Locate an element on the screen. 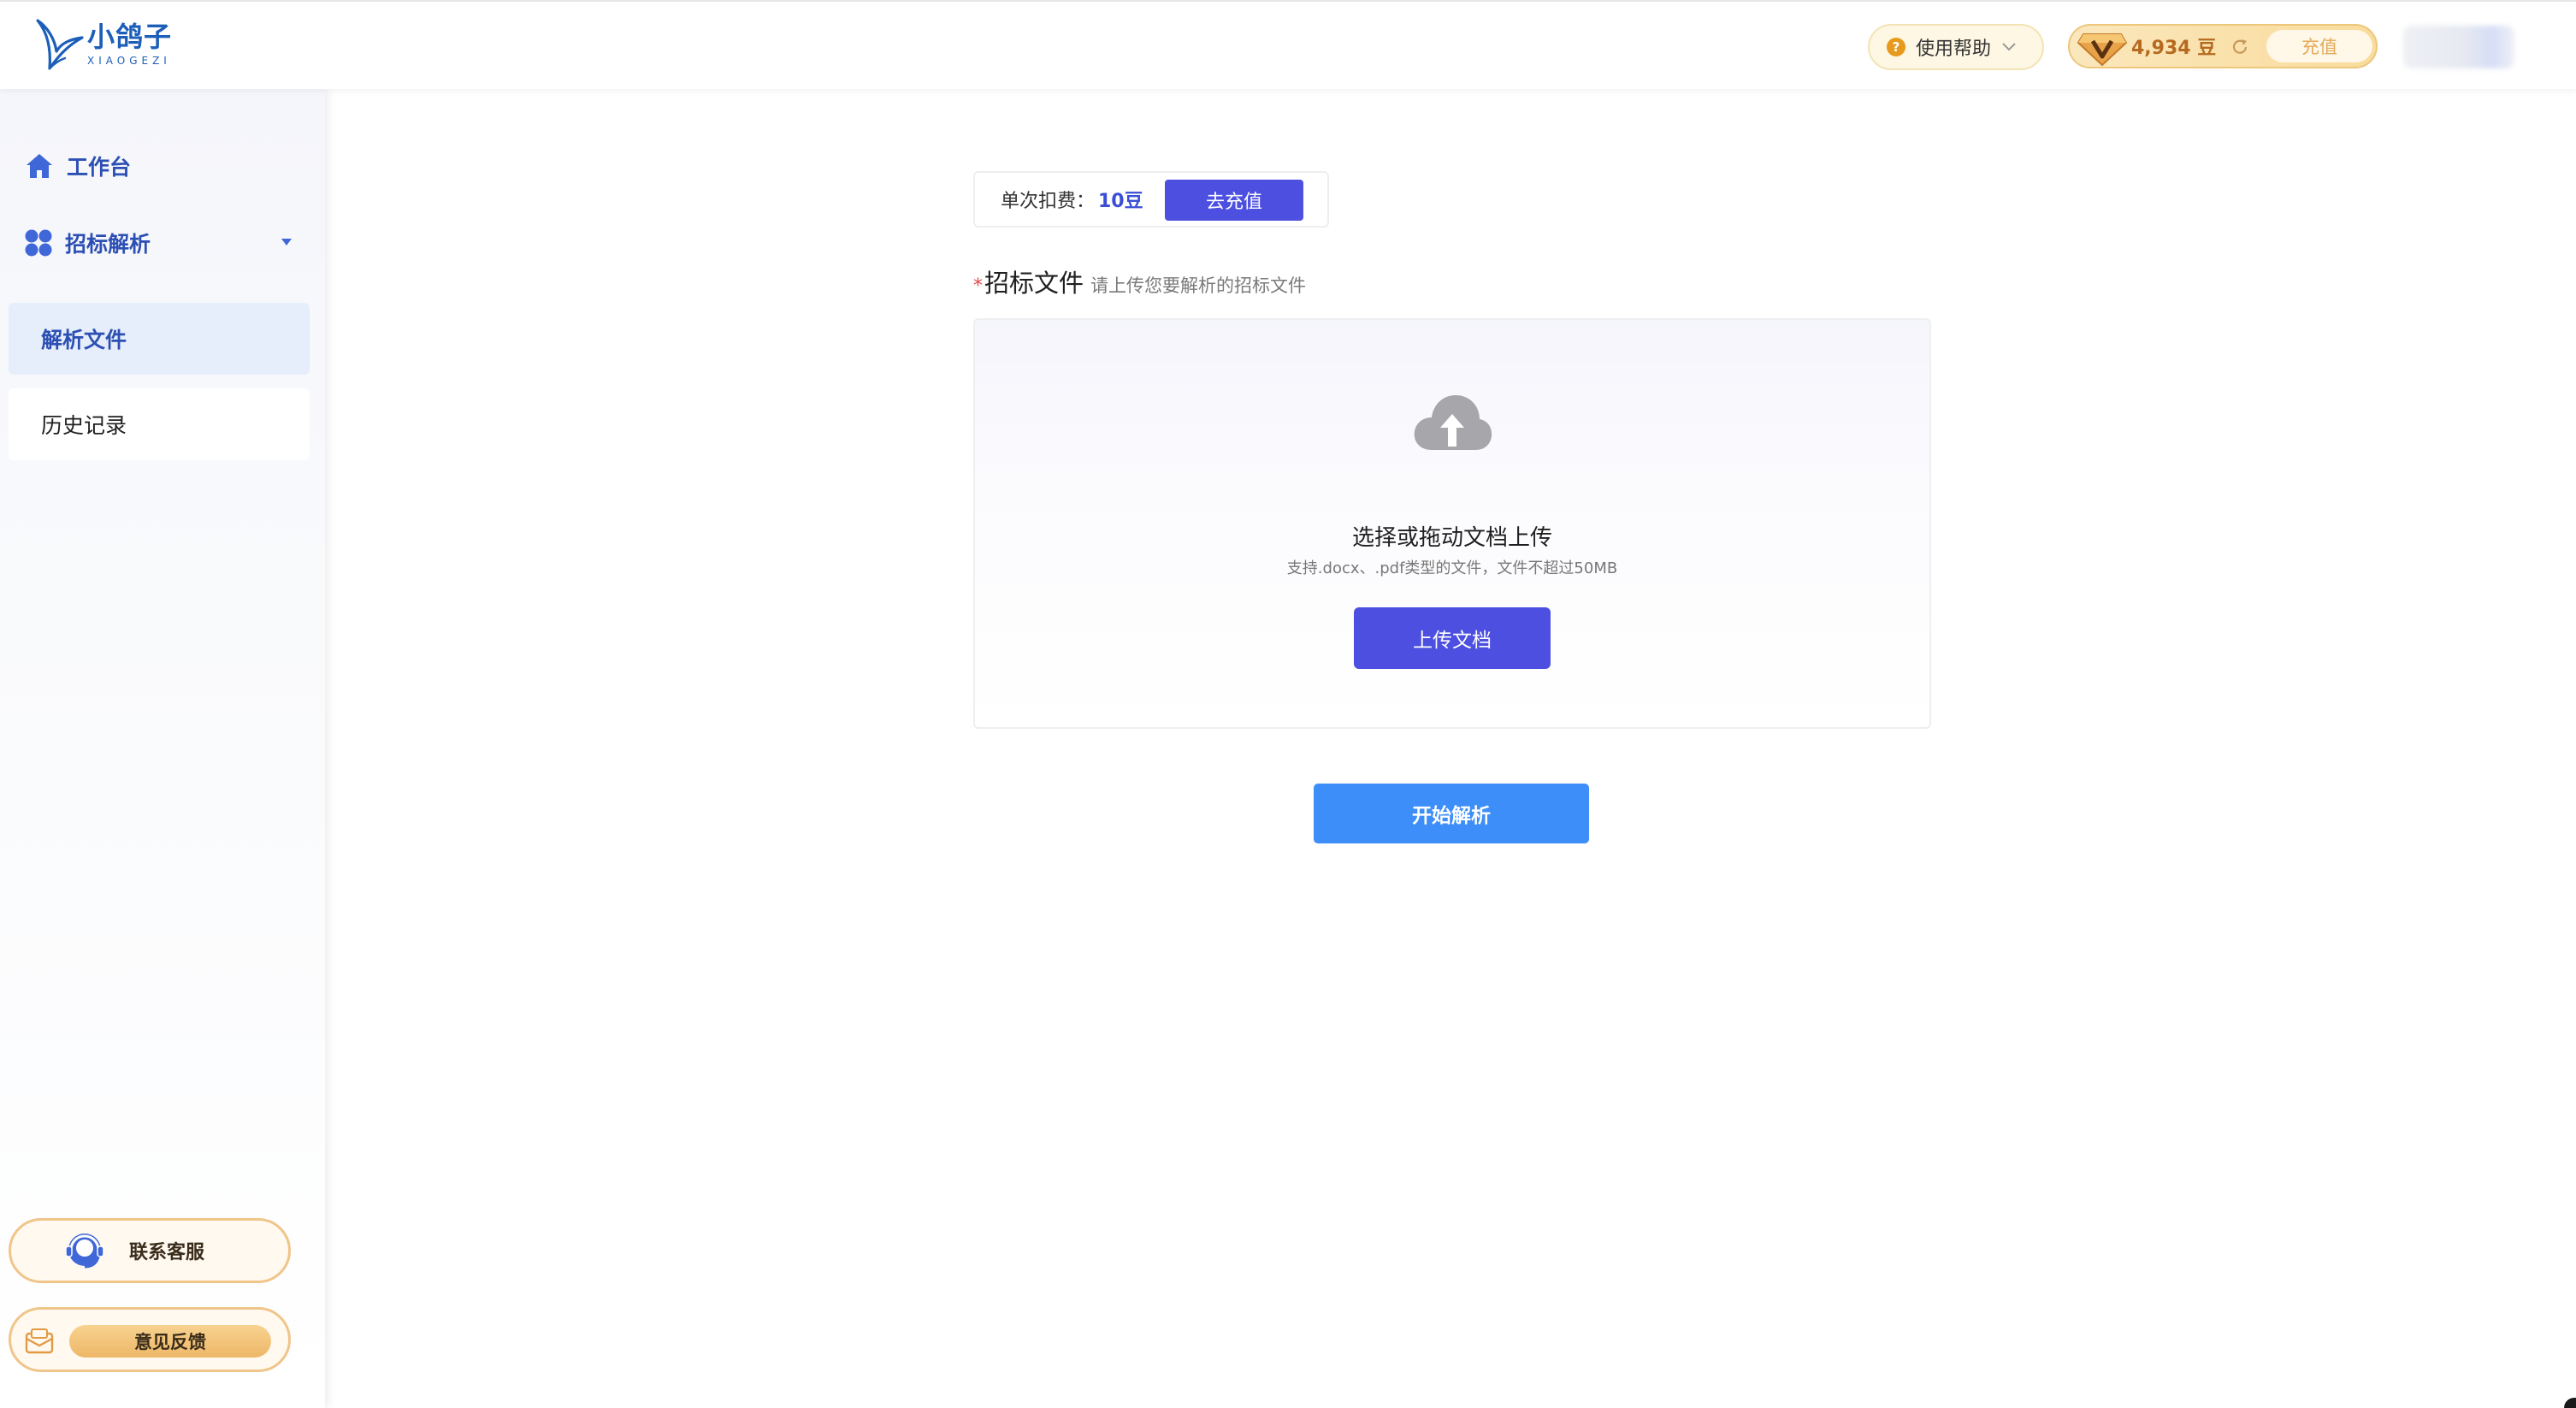 This screenshot has width=2576, height=1408. diamond-v-icon is located at coordinates (2102, 50).